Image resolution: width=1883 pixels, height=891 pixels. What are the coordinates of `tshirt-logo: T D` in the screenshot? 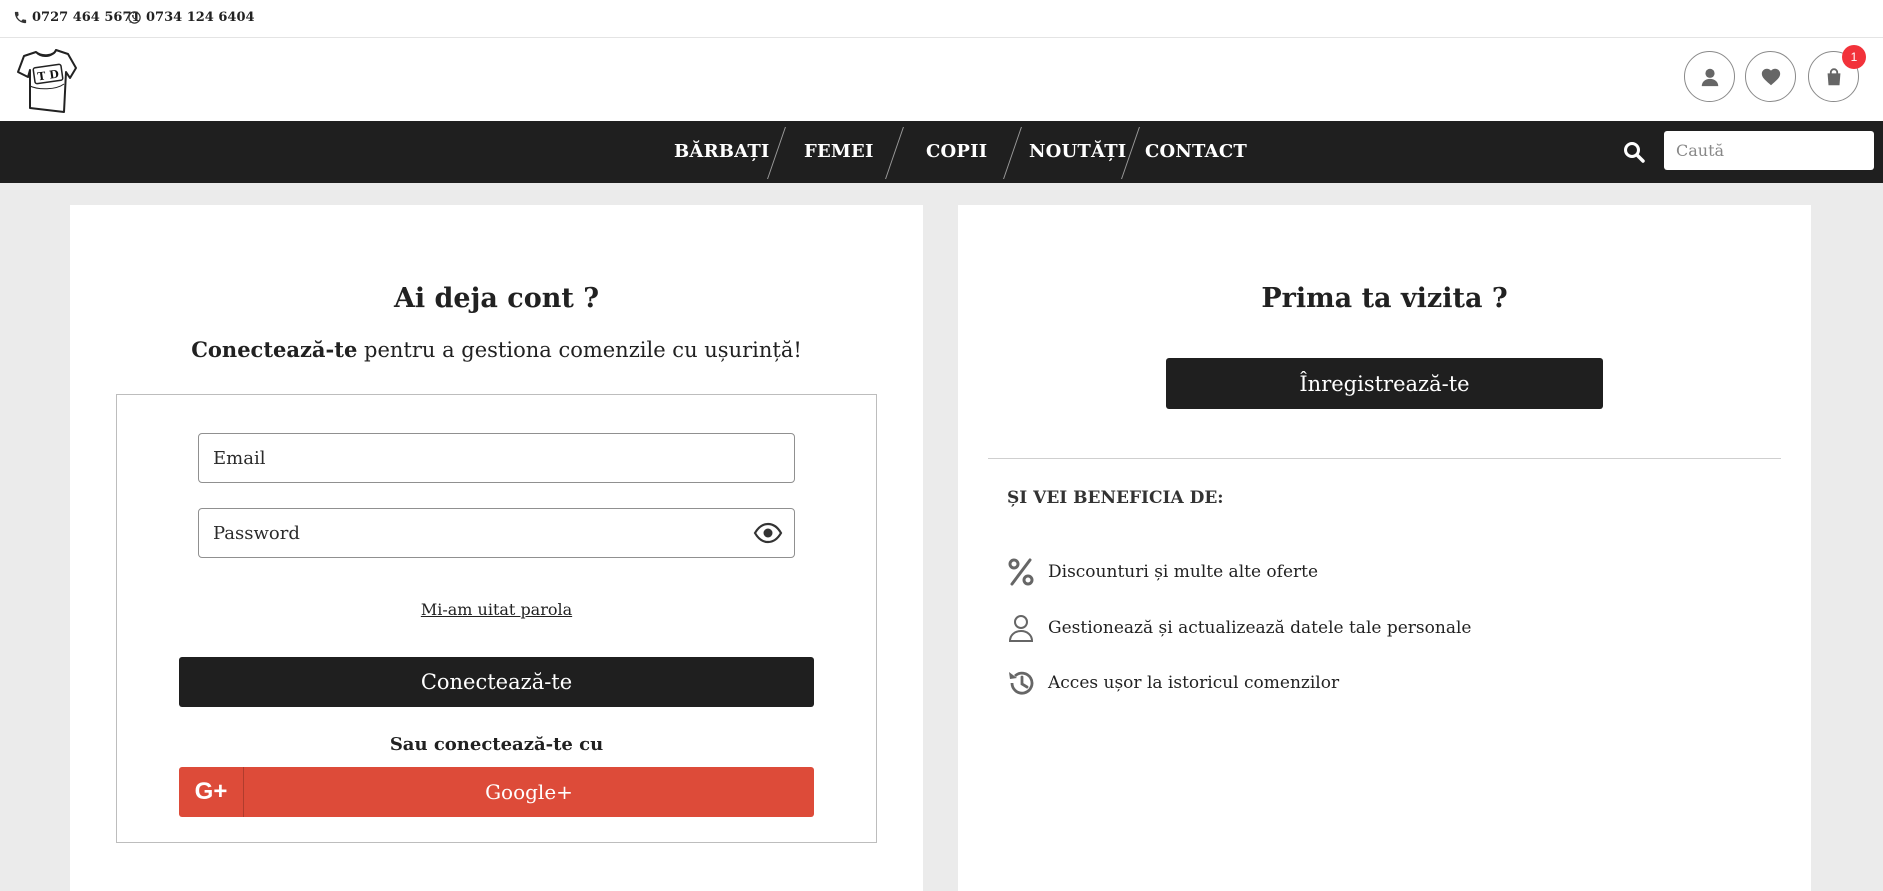 It's located at (47, 81).